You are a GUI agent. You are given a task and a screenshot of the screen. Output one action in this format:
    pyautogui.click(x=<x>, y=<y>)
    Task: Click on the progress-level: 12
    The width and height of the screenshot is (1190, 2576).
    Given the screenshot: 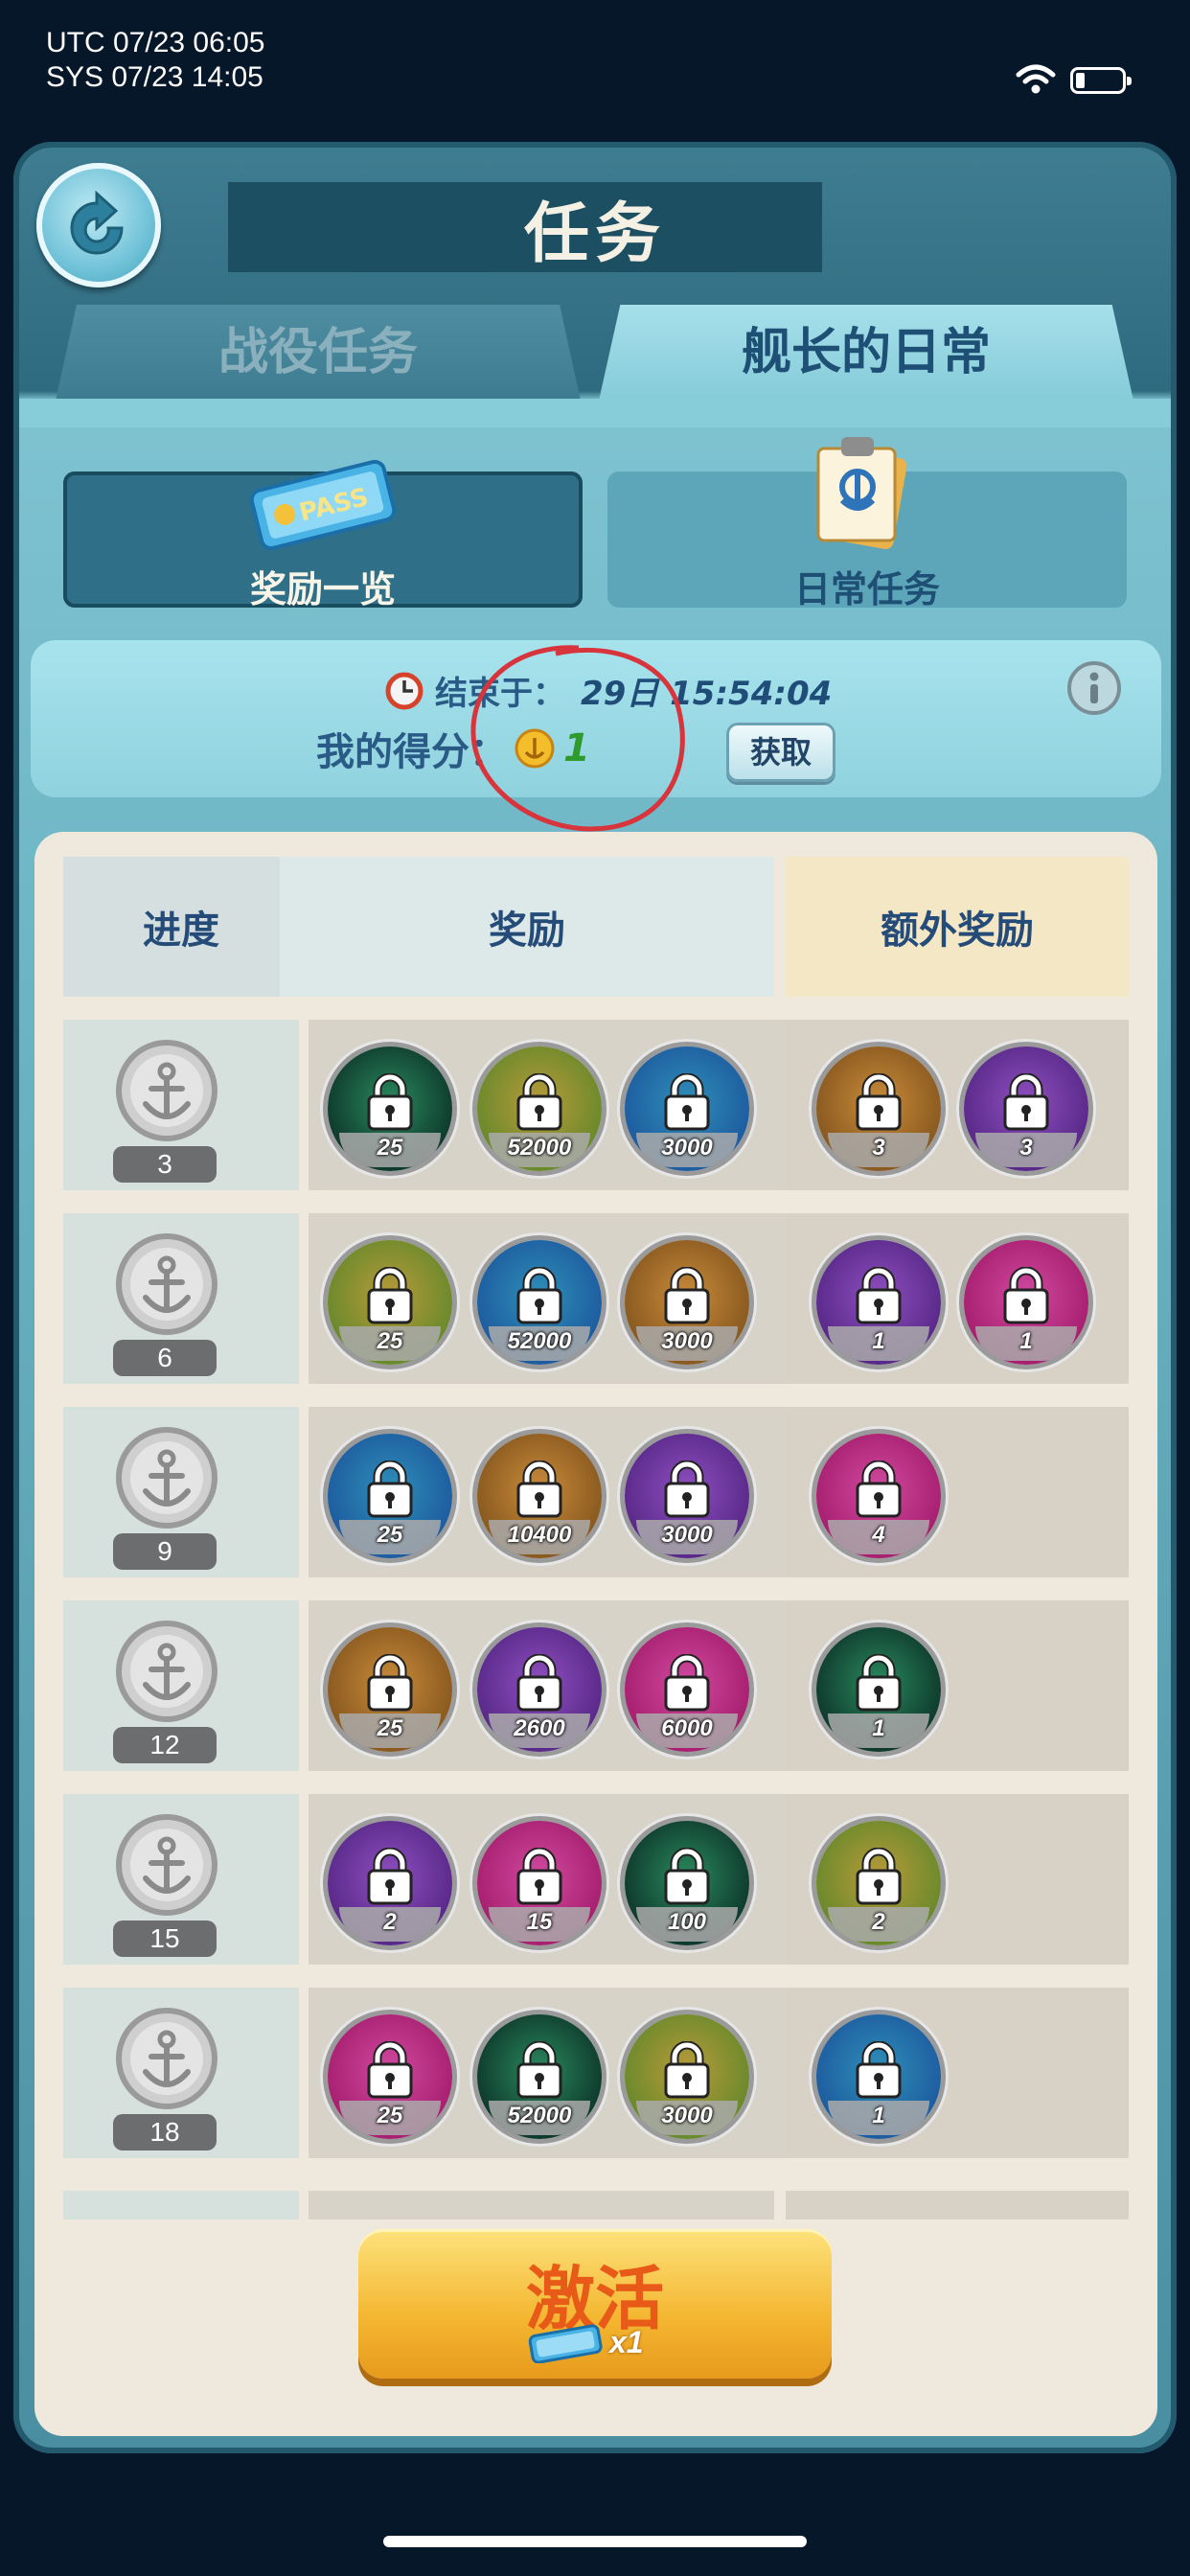 What is the action you would take?
    pyautogui.click(x=165, y=1745)
    